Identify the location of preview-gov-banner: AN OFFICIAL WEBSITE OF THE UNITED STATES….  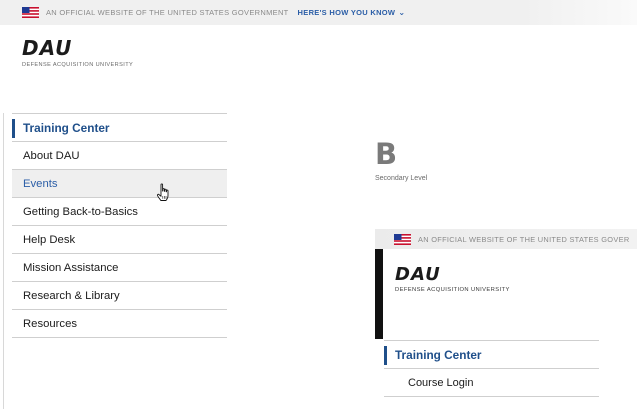
(506, 239).